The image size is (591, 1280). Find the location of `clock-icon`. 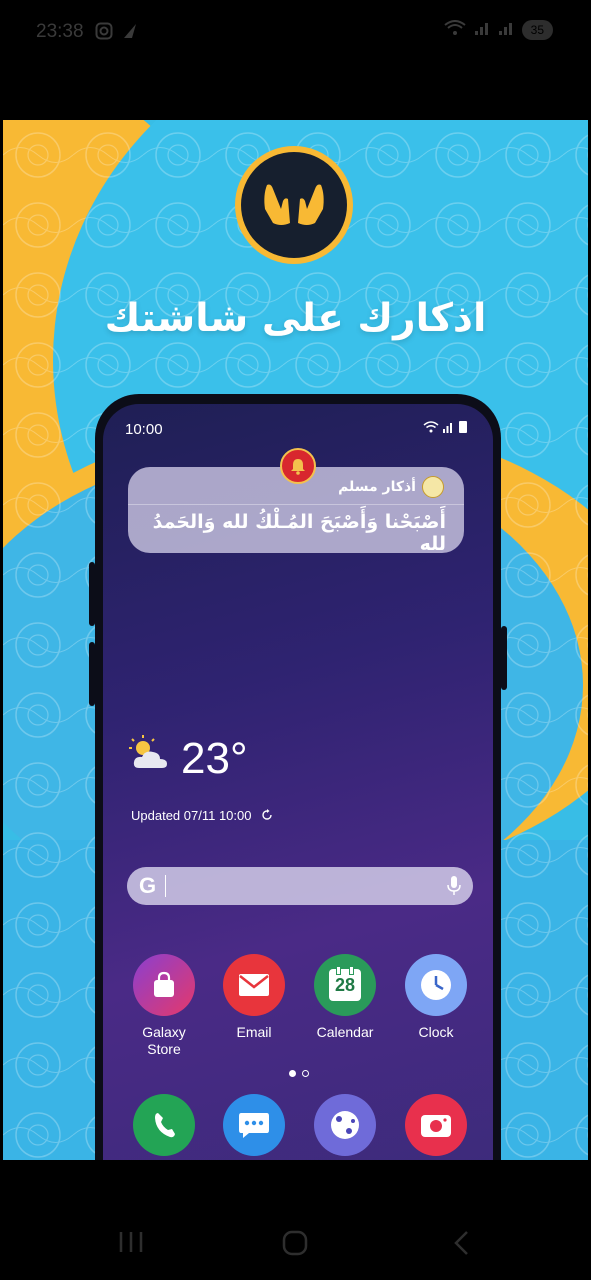

clock-icon is located at coordinates (436, 985).